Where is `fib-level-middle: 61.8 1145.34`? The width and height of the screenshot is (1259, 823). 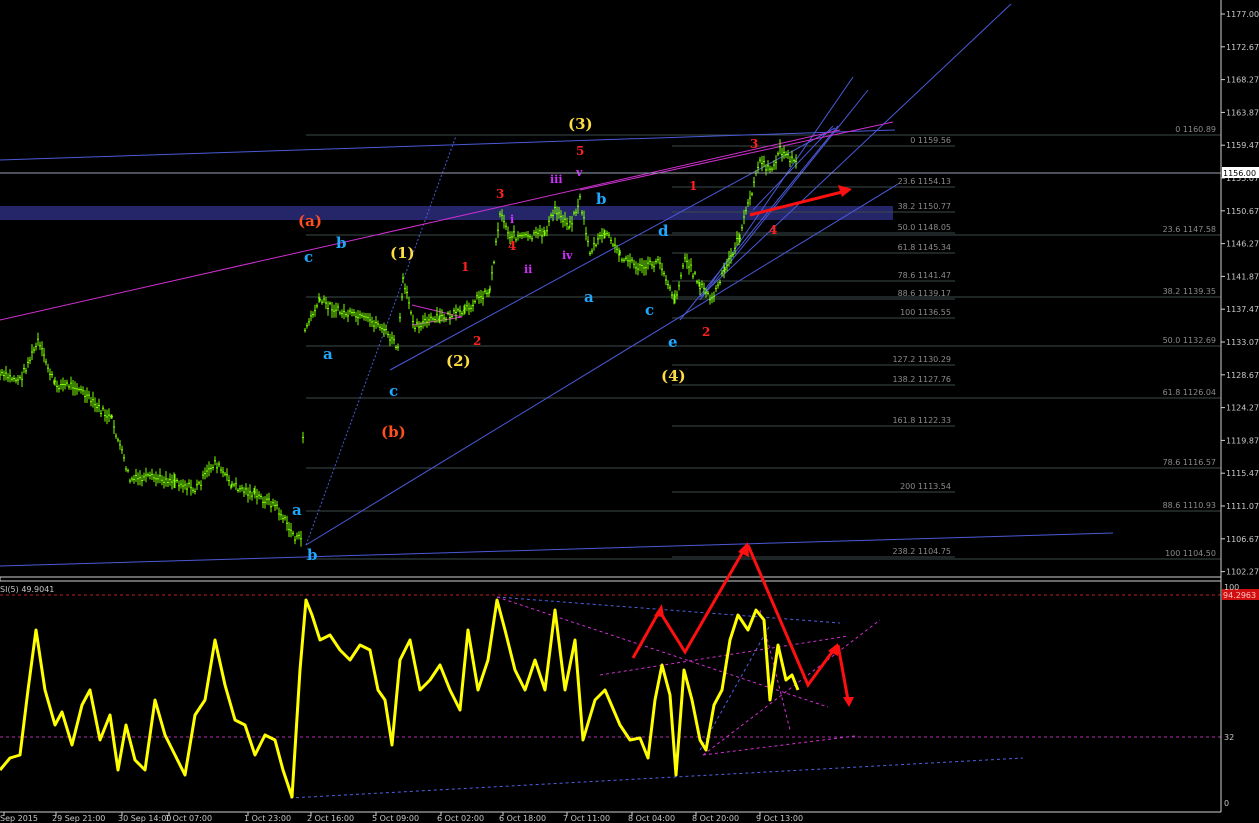 fib-level-middle: 61.8 1145.34 is located at coordinates (924, 247).